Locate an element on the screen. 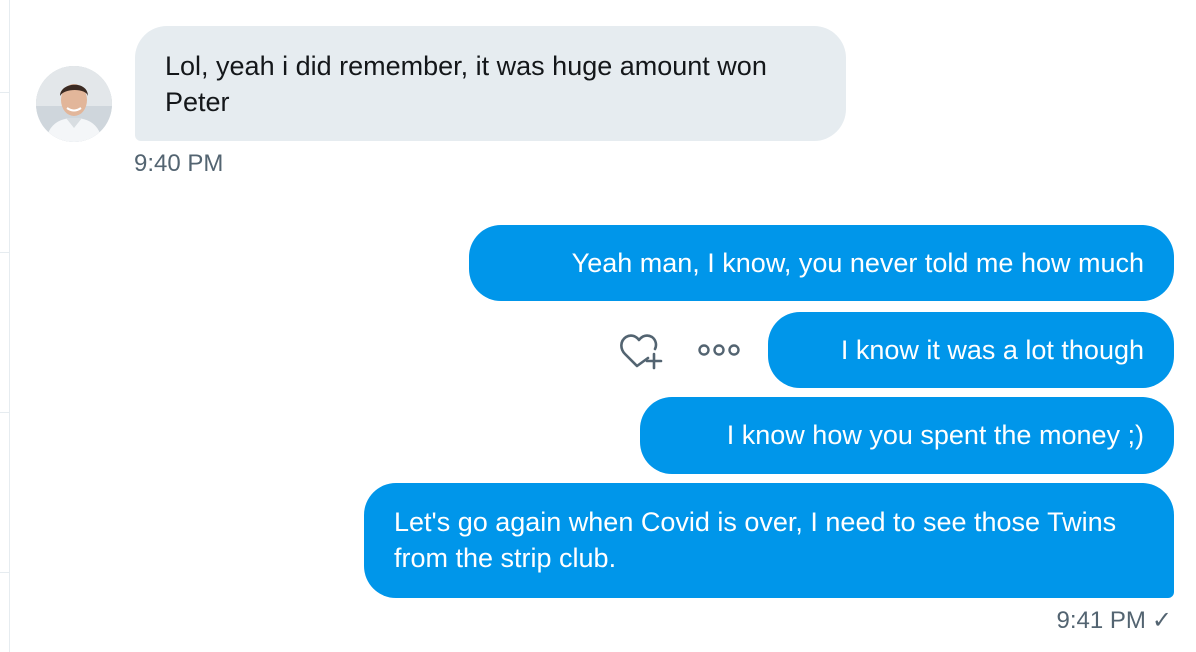 This screenshot has width=1196, height=652. conversation-list-edge is located at coordinates (5, 326).